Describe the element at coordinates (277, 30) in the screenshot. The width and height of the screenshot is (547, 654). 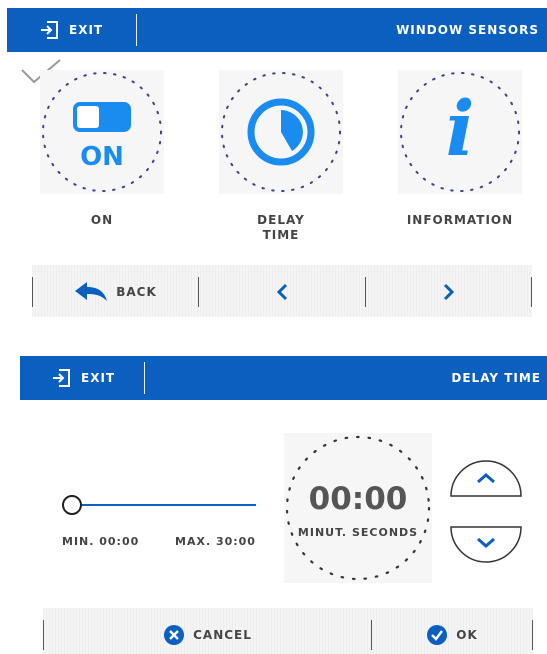
I see `header-bar-window-sensors: EXIT WINDOW SENSORS` at that location.